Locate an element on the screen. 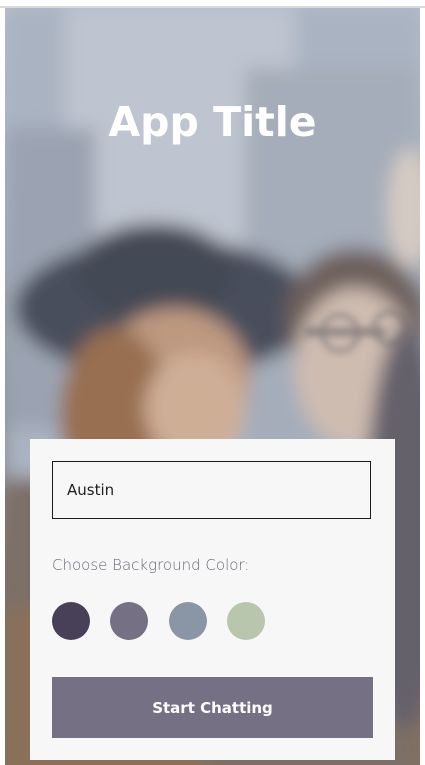 This screenshot has width=425, height=765. color-picker-label: Choose Background Color: is located at coordinates (151, 565).